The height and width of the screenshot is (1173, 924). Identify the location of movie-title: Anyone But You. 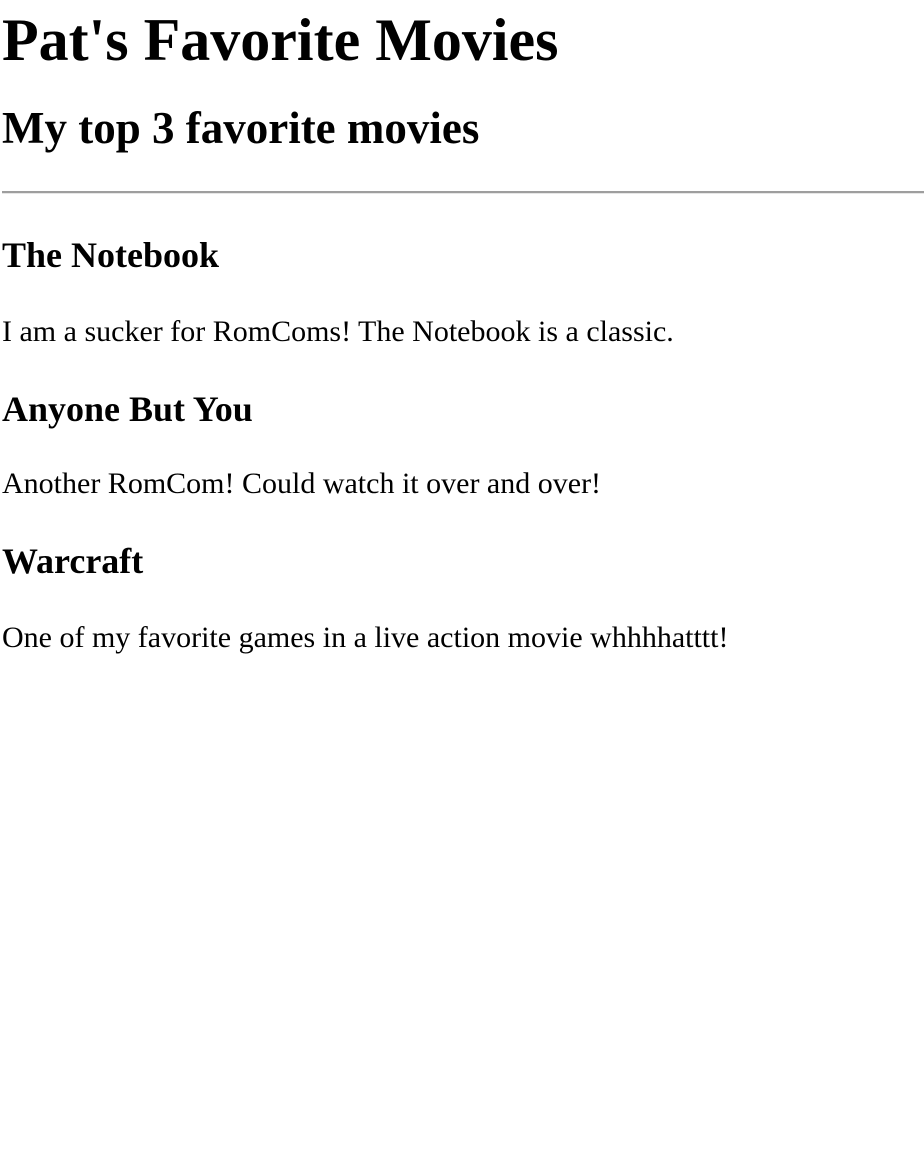
(127, 409).